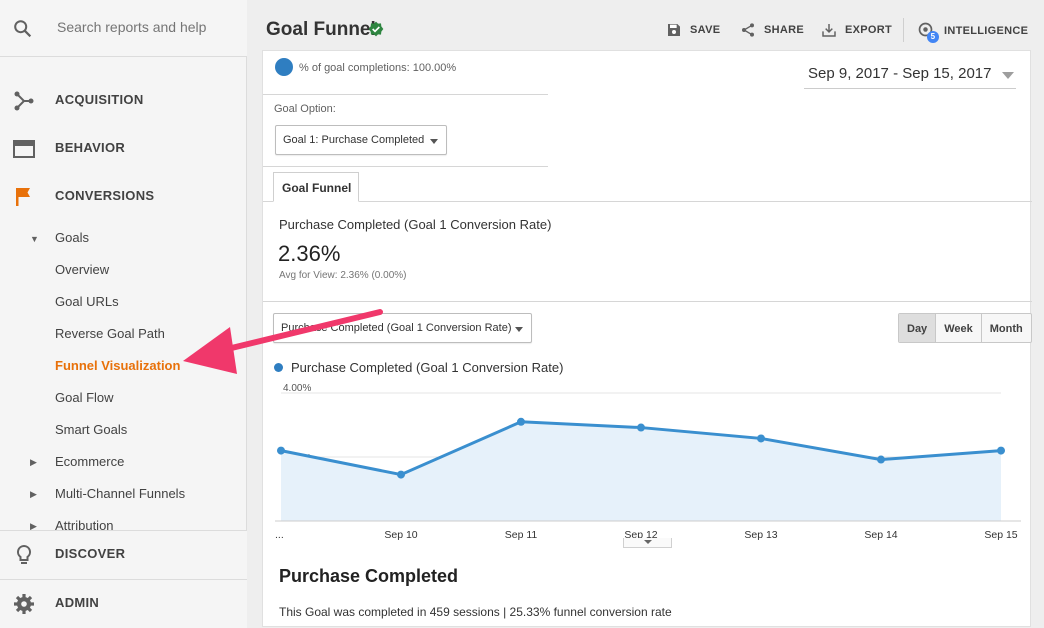  What do you see at coordinates (674, 30) in the screenshot?
I see `save-icon` at bounding box center [674, 30].